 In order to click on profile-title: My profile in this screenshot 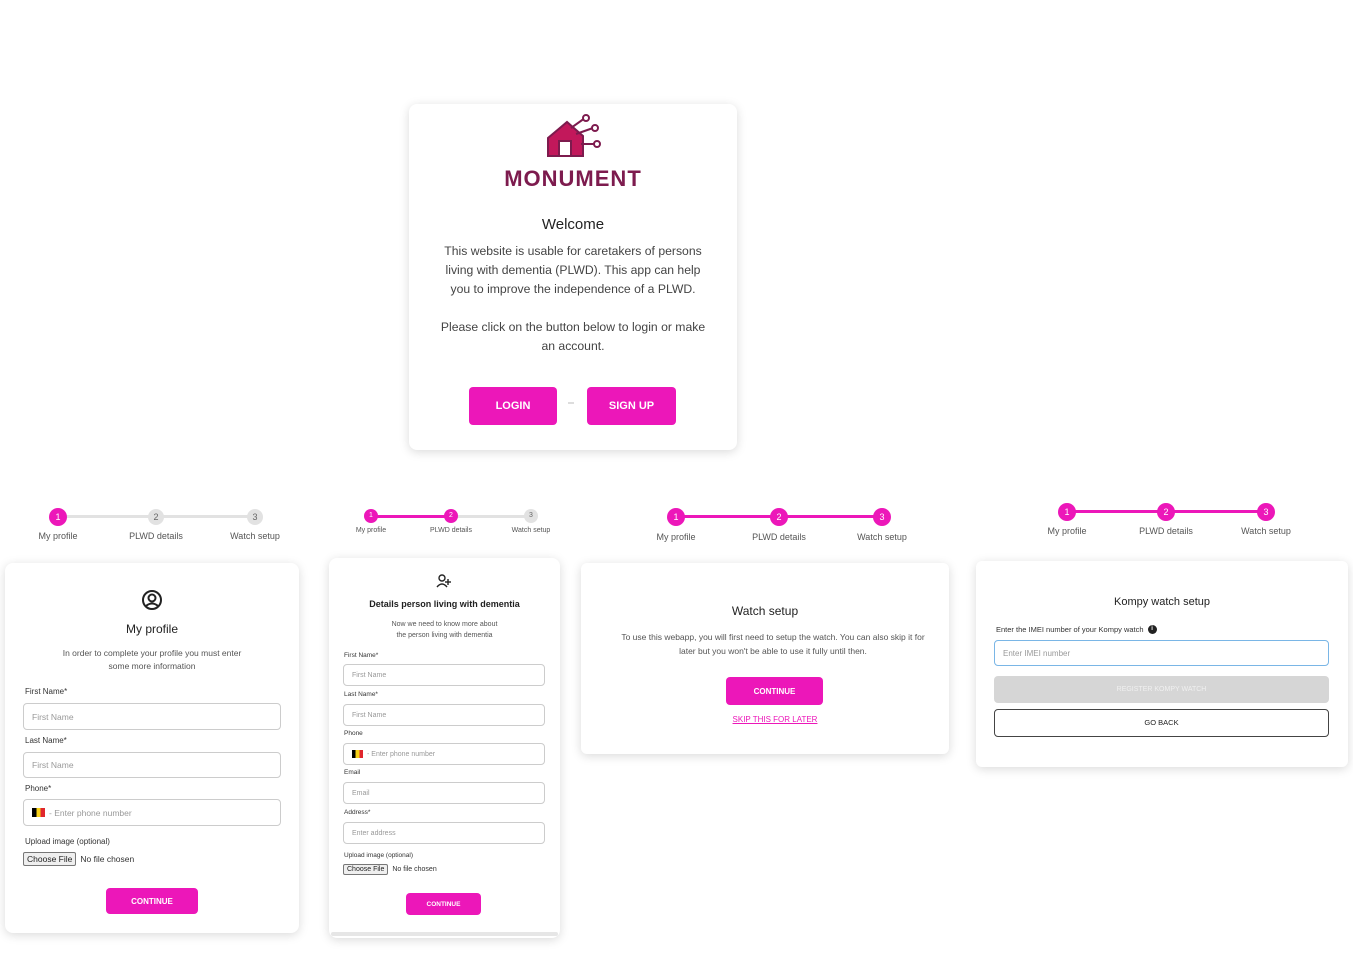, I will do `click(151, 629)`.